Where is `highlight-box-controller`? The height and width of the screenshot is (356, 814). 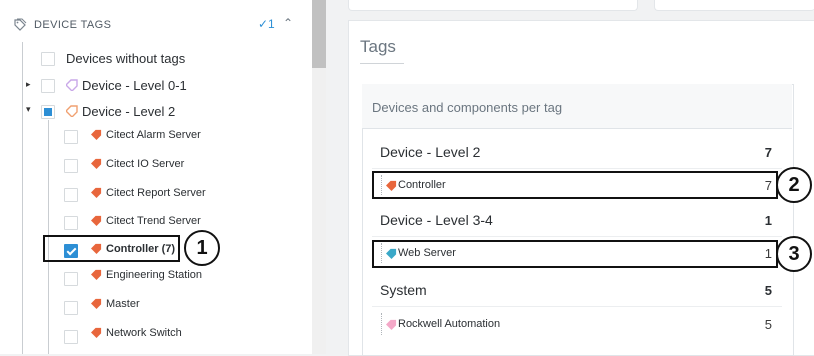
highlight-box-controller is located at coordinates (111, 248).